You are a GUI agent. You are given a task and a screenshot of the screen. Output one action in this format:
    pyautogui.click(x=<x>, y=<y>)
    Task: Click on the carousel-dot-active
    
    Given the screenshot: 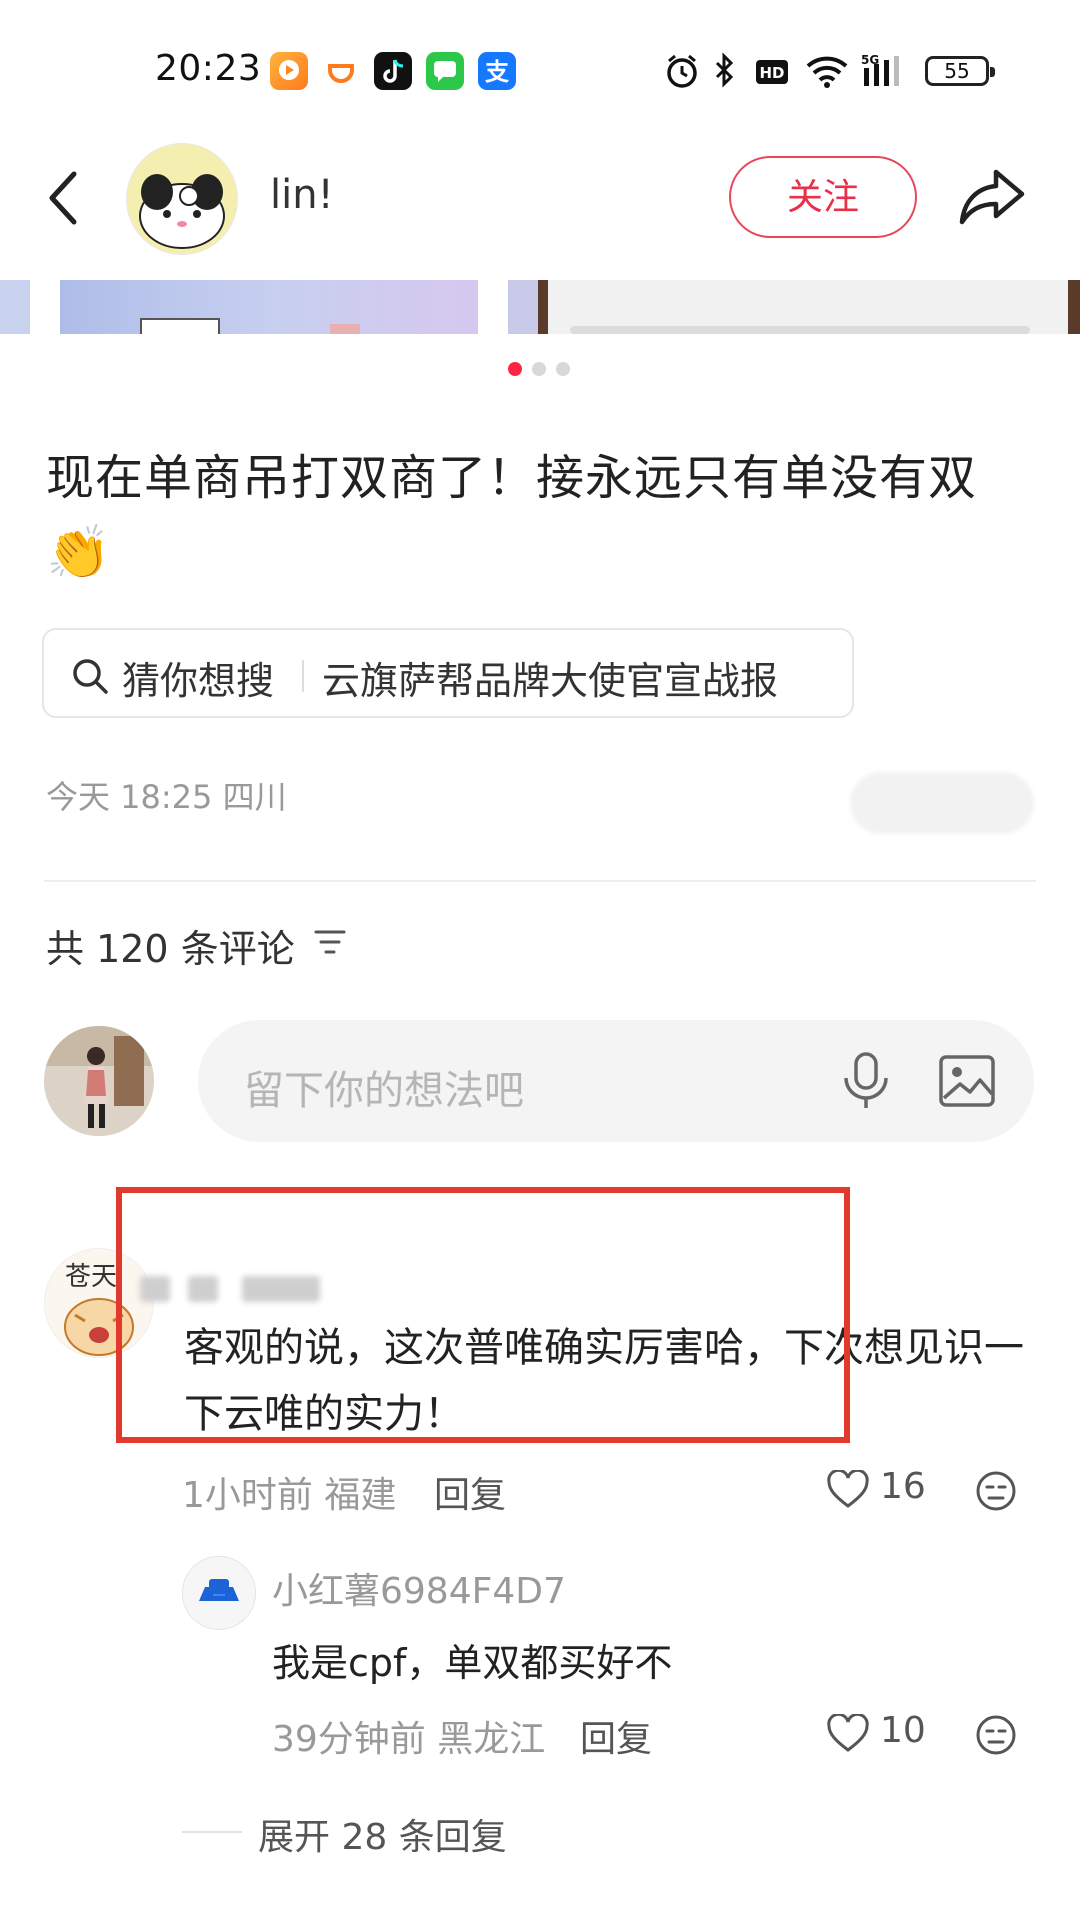 What is the action you would take?
    pyautogui.click(x=515, y=369)
    